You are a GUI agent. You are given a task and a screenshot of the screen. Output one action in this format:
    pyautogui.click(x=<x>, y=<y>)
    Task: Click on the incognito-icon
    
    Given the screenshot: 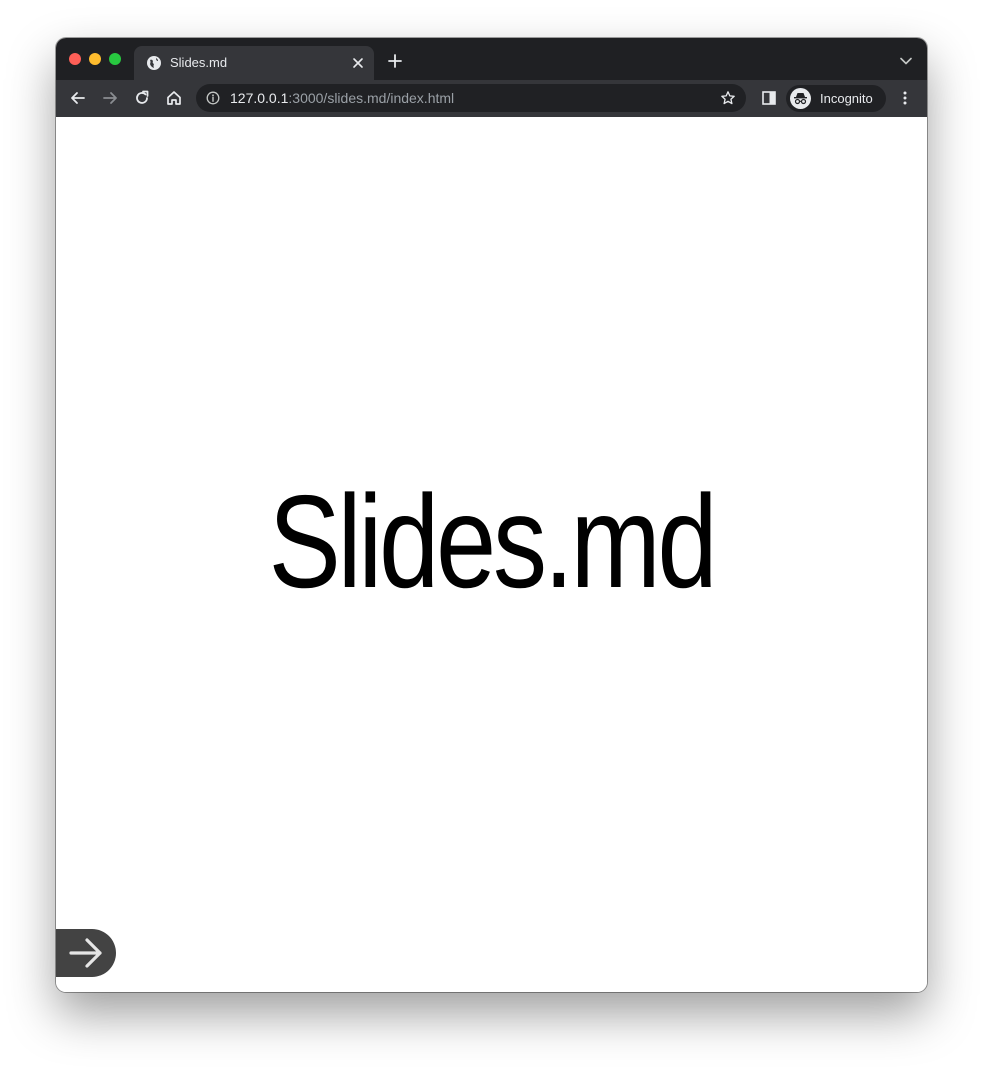 What is the action you would take?
    pyautogui.click(x=800, y=98)
    